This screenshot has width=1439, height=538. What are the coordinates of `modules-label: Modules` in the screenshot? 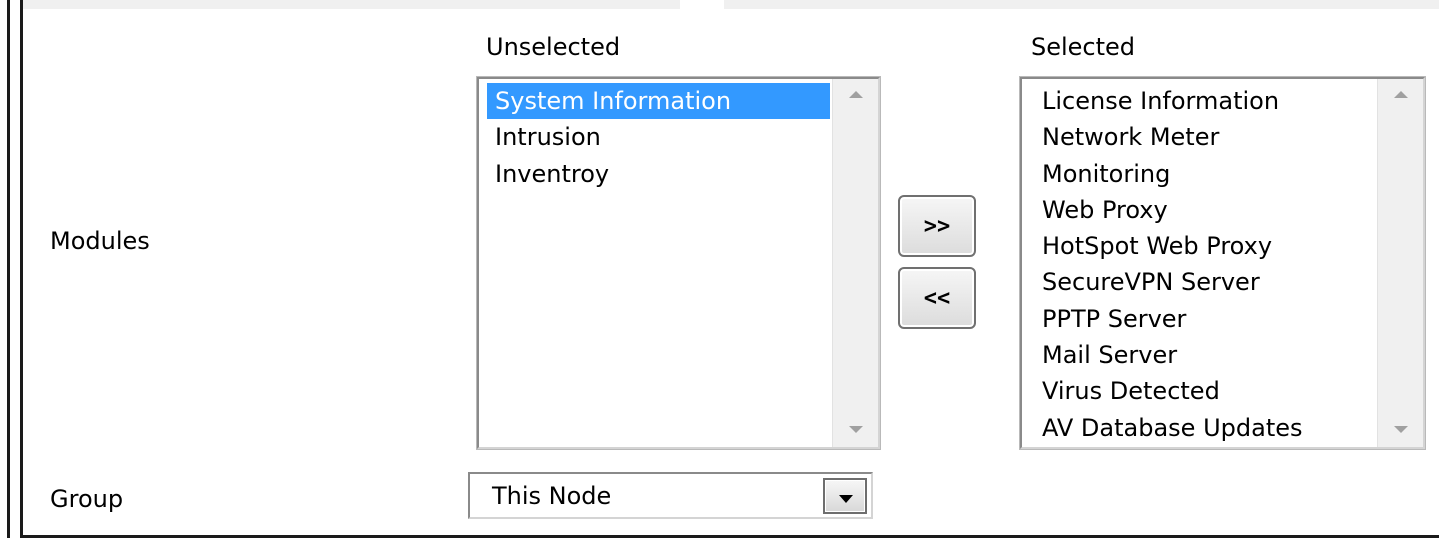 It's located at (100, 241).